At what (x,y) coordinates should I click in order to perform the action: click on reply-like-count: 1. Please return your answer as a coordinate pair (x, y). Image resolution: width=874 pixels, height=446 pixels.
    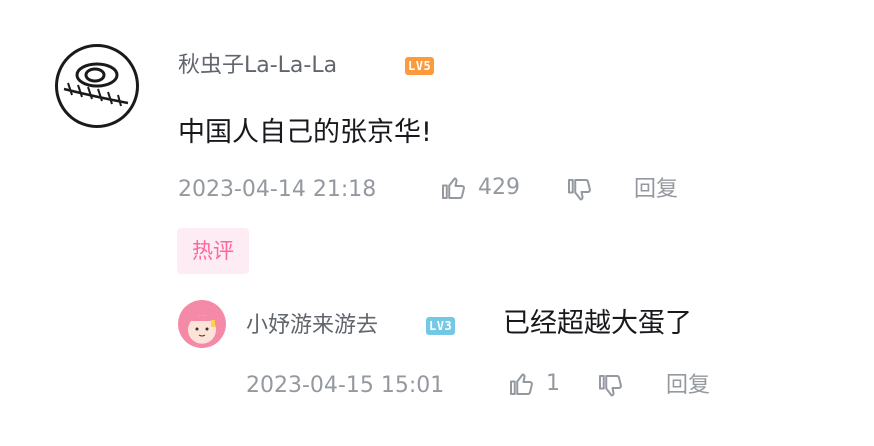
    Looking at the image, I should click on (553, 383).